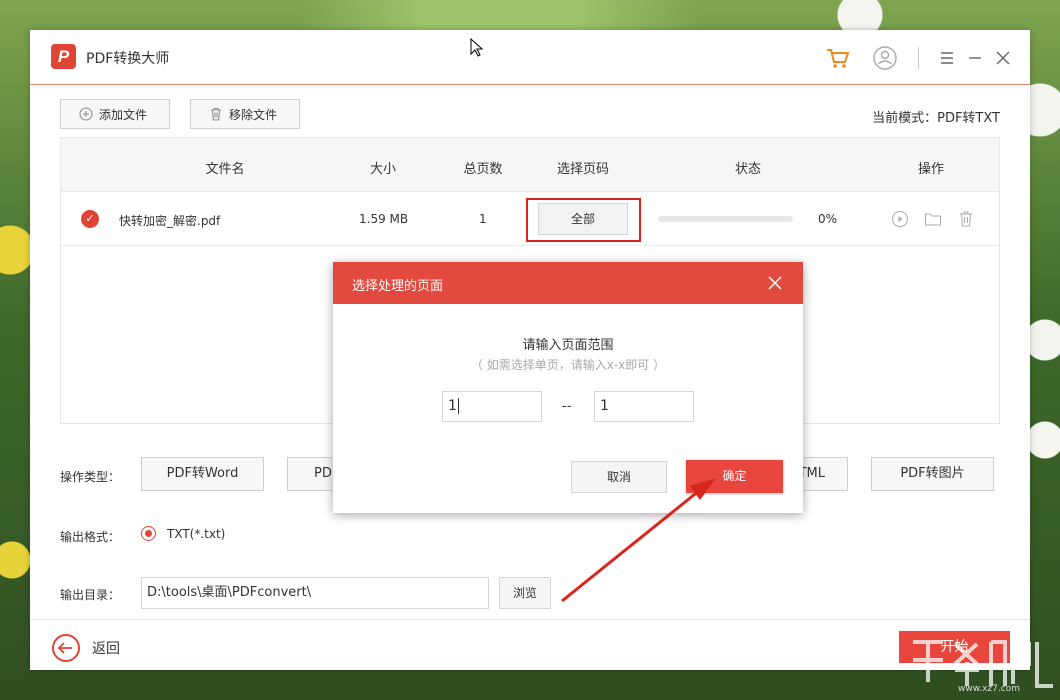  What do you see at coordinates (525, 593) in the screenshot?
I see `browse-button: 浏览` at bounding box center [525, 593].